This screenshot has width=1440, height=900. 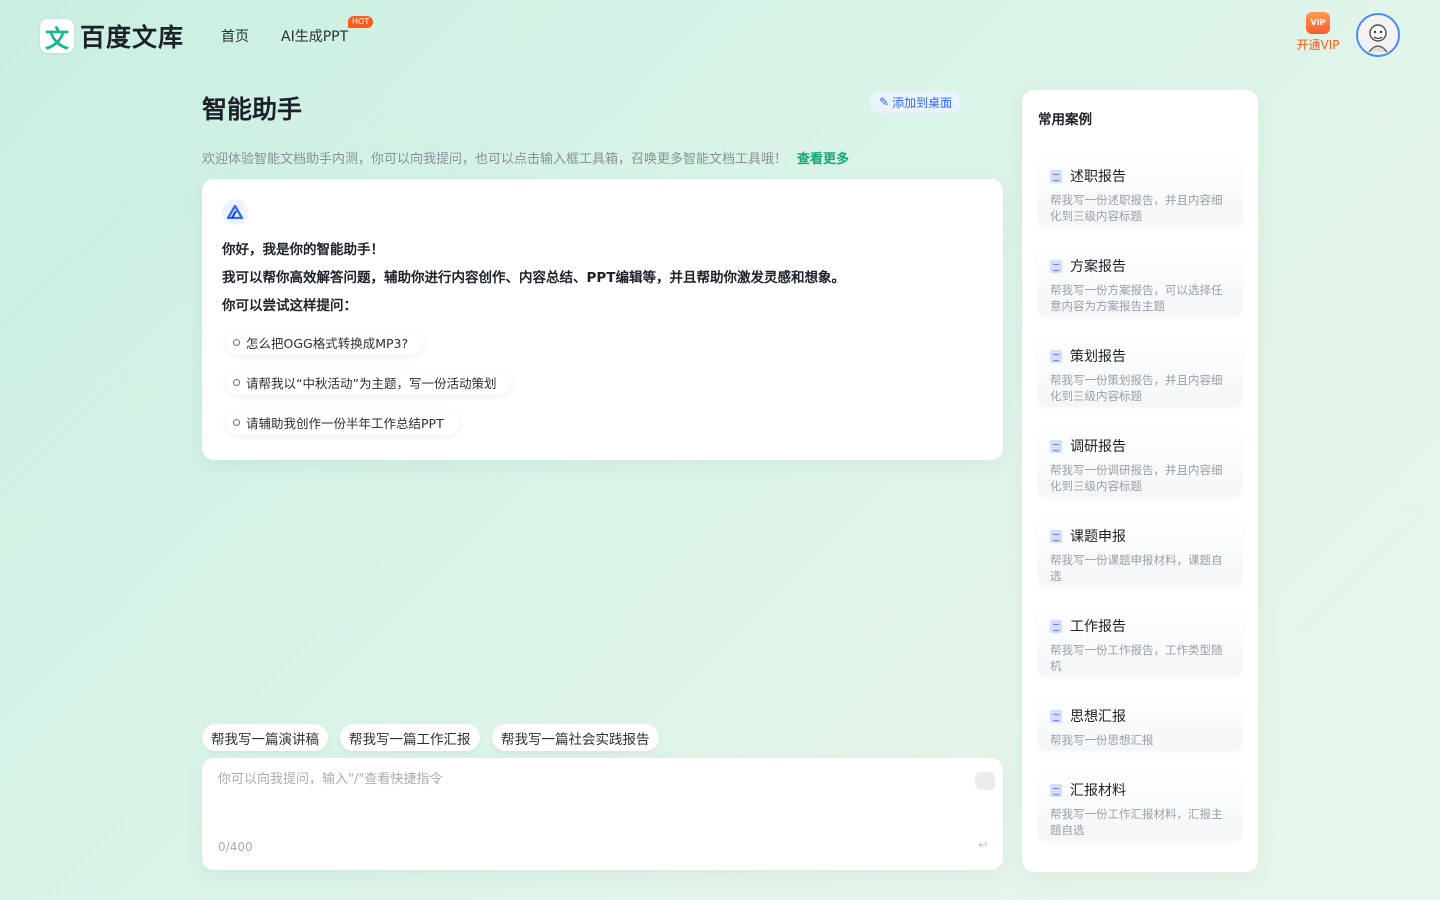 I want to click on try-asking-line: 你可以尝试这样提问：, so click(x=289, y=306).